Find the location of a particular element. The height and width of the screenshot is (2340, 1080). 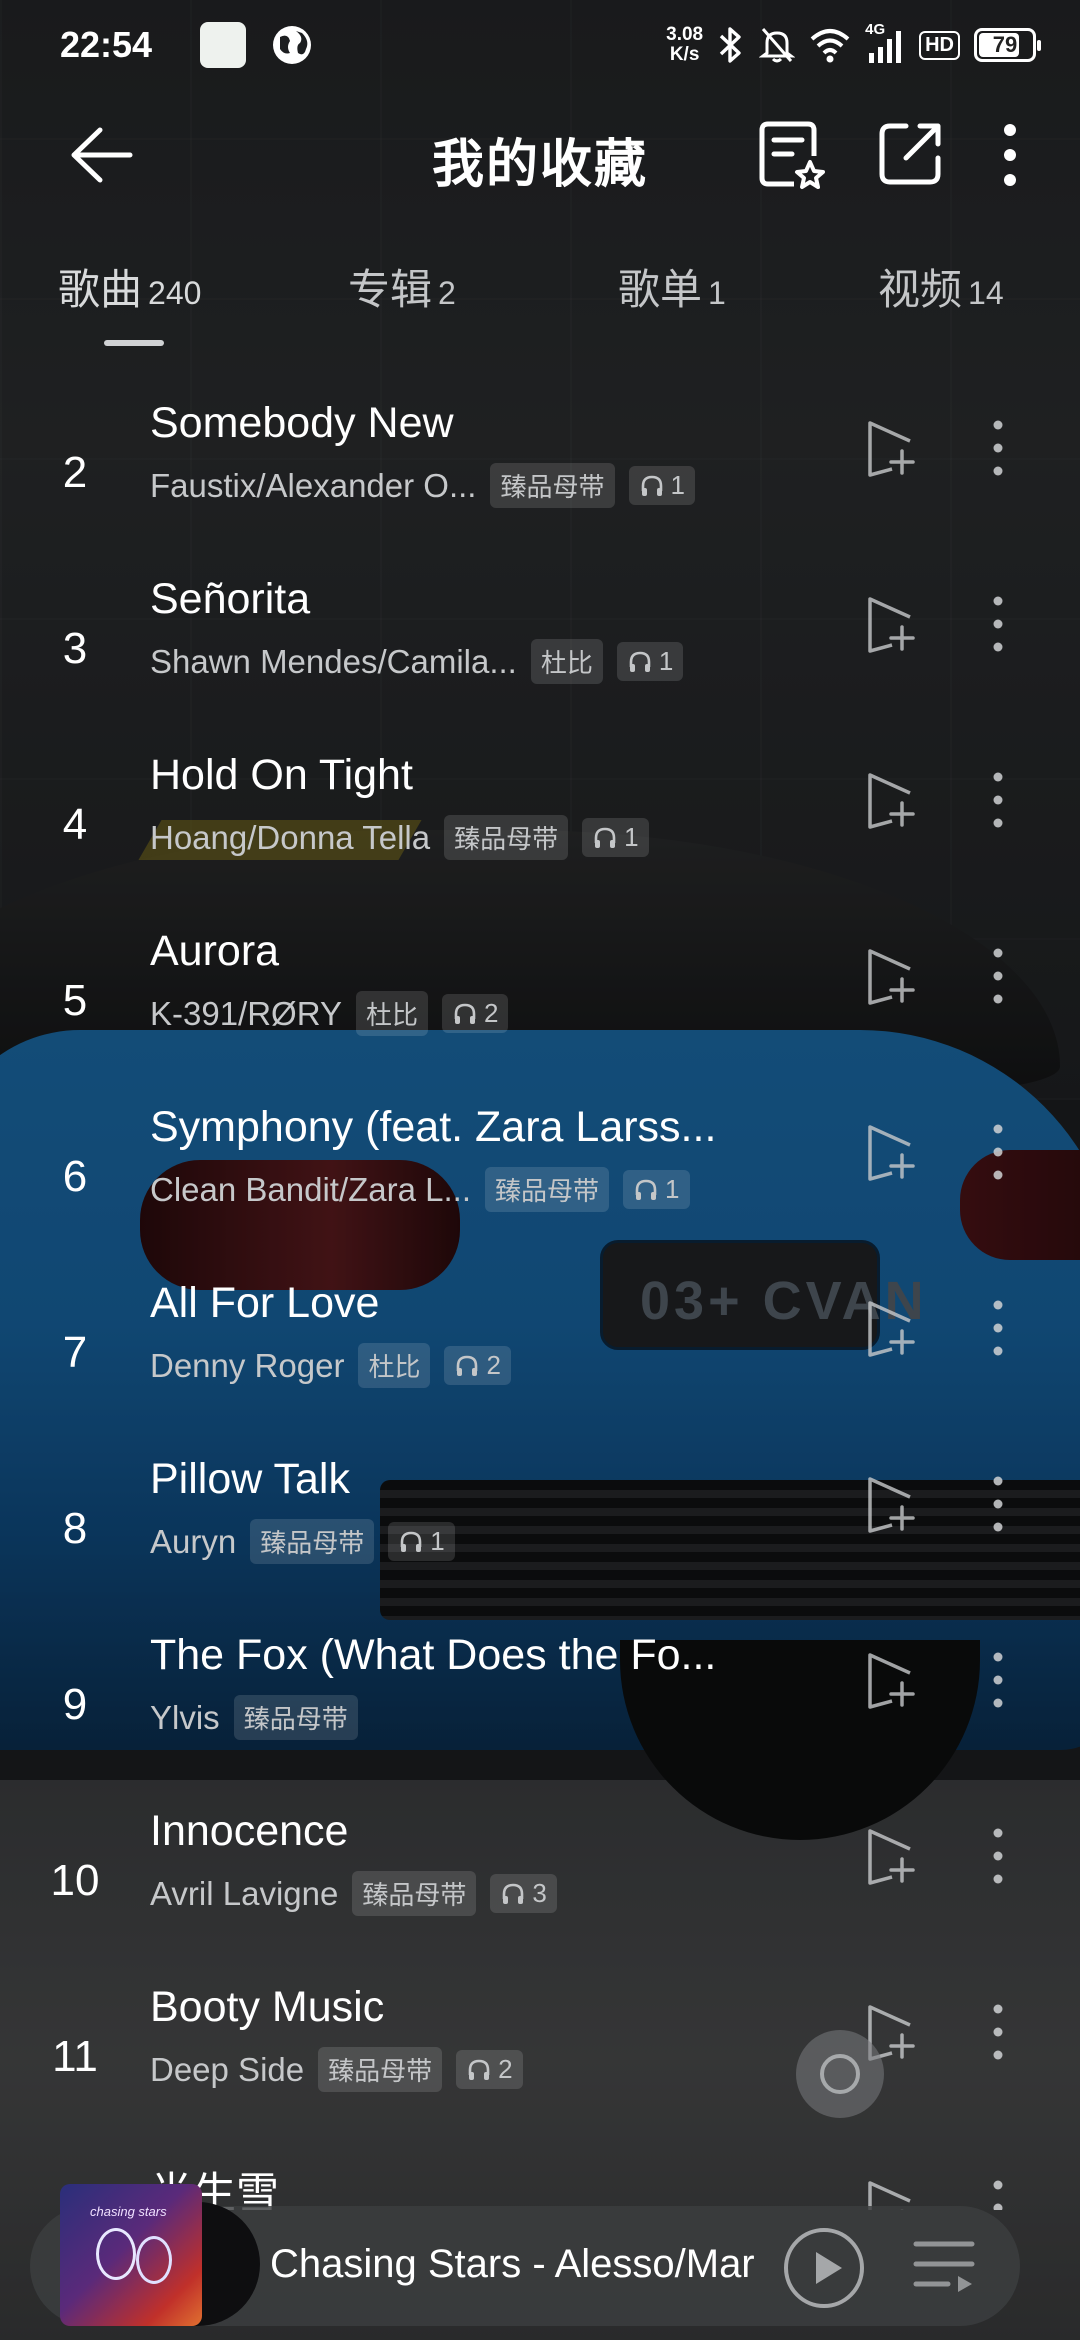

tab-videos: 视频 14 is located at coordinates (941, 286).